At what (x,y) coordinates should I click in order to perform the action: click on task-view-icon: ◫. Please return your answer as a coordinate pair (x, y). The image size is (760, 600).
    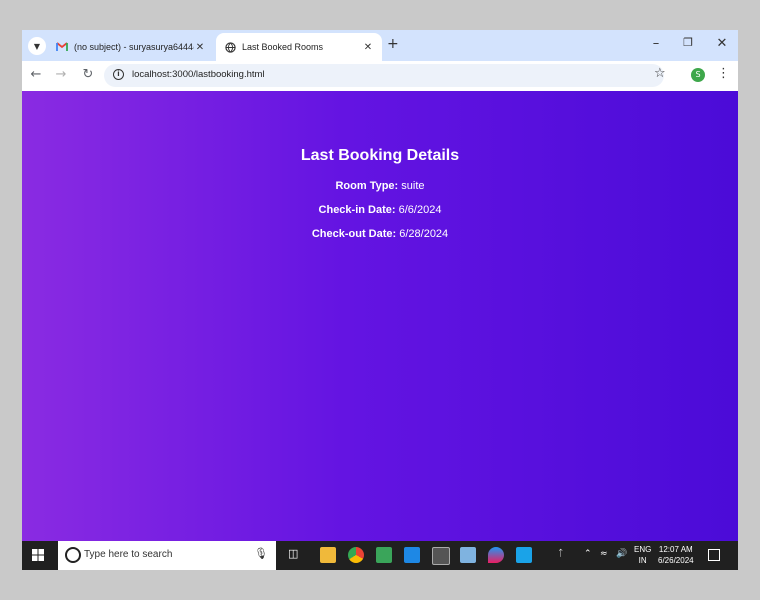
    Looking at the image, I should click on (293, 553).